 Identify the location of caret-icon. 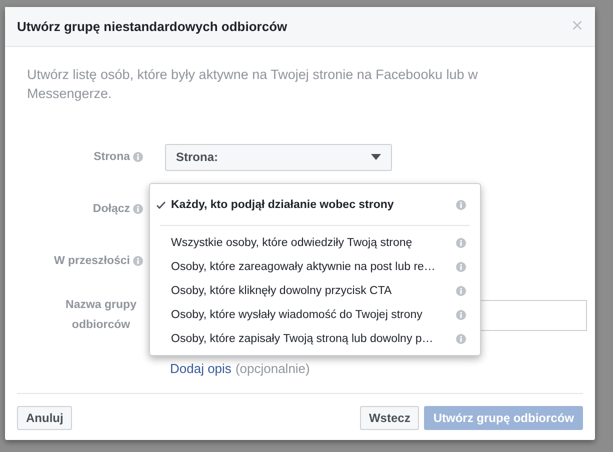
(376, 157).